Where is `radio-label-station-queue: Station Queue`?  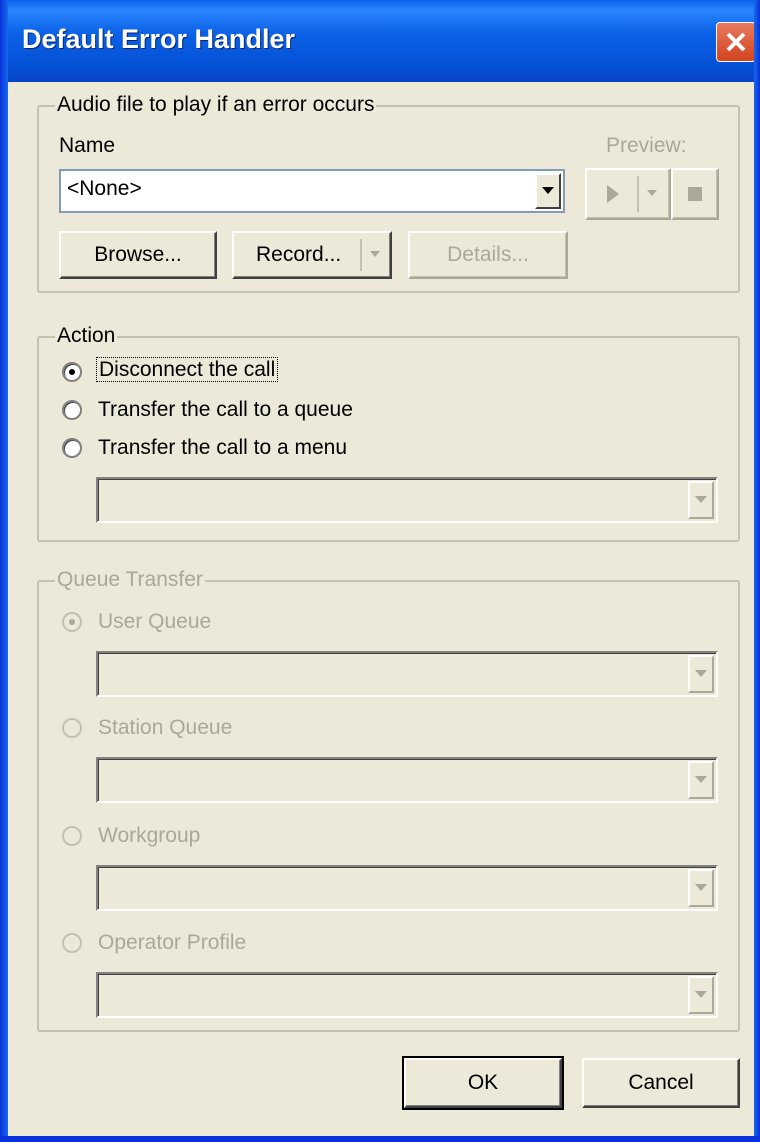
radio-label-station-queue: Station Queue is located at coordinates (165, 728).